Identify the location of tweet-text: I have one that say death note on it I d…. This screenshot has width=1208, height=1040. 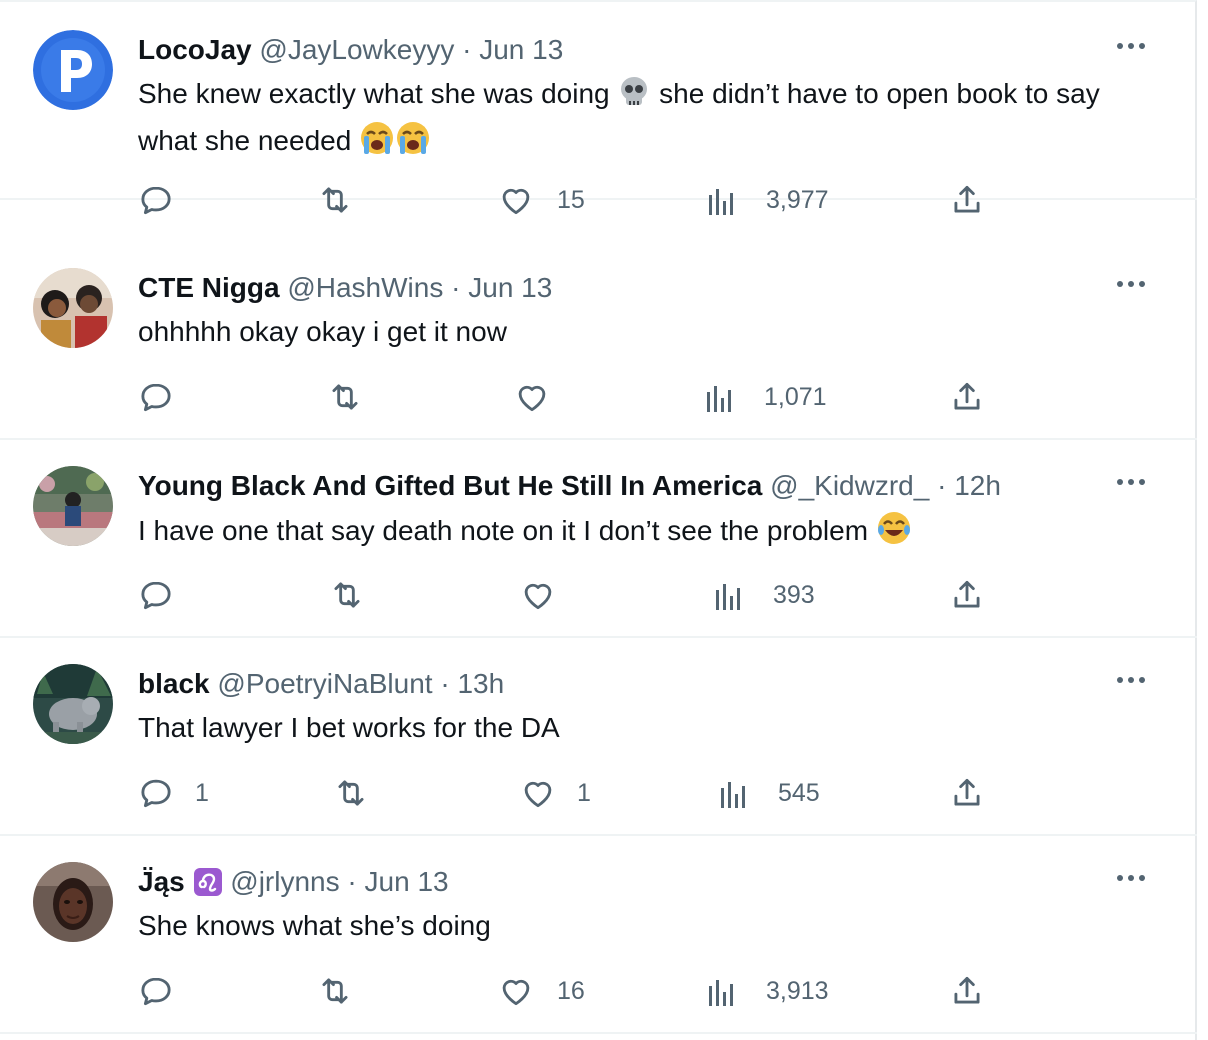
(643, 533).